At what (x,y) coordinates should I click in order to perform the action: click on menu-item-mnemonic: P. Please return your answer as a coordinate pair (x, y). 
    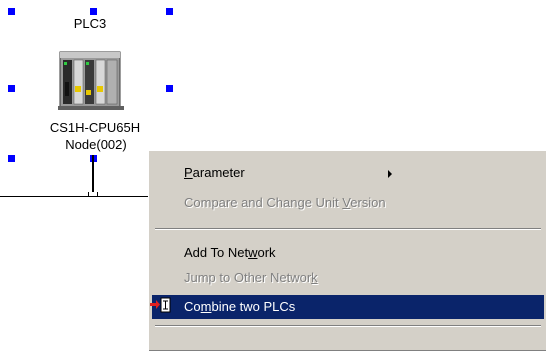
    Looking at the image, I should click on (188, 172).